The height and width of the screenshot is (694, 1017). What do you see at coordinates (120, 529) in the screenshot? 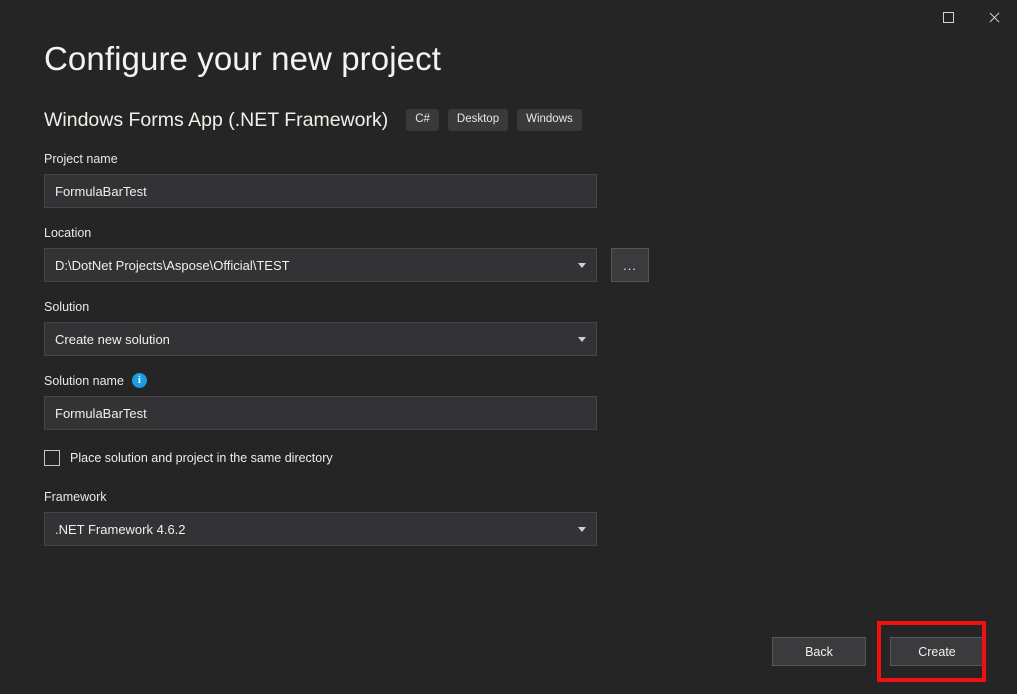
I see `framework-value: .NET Framework 4.6.2` at bounding box center [120, 529].